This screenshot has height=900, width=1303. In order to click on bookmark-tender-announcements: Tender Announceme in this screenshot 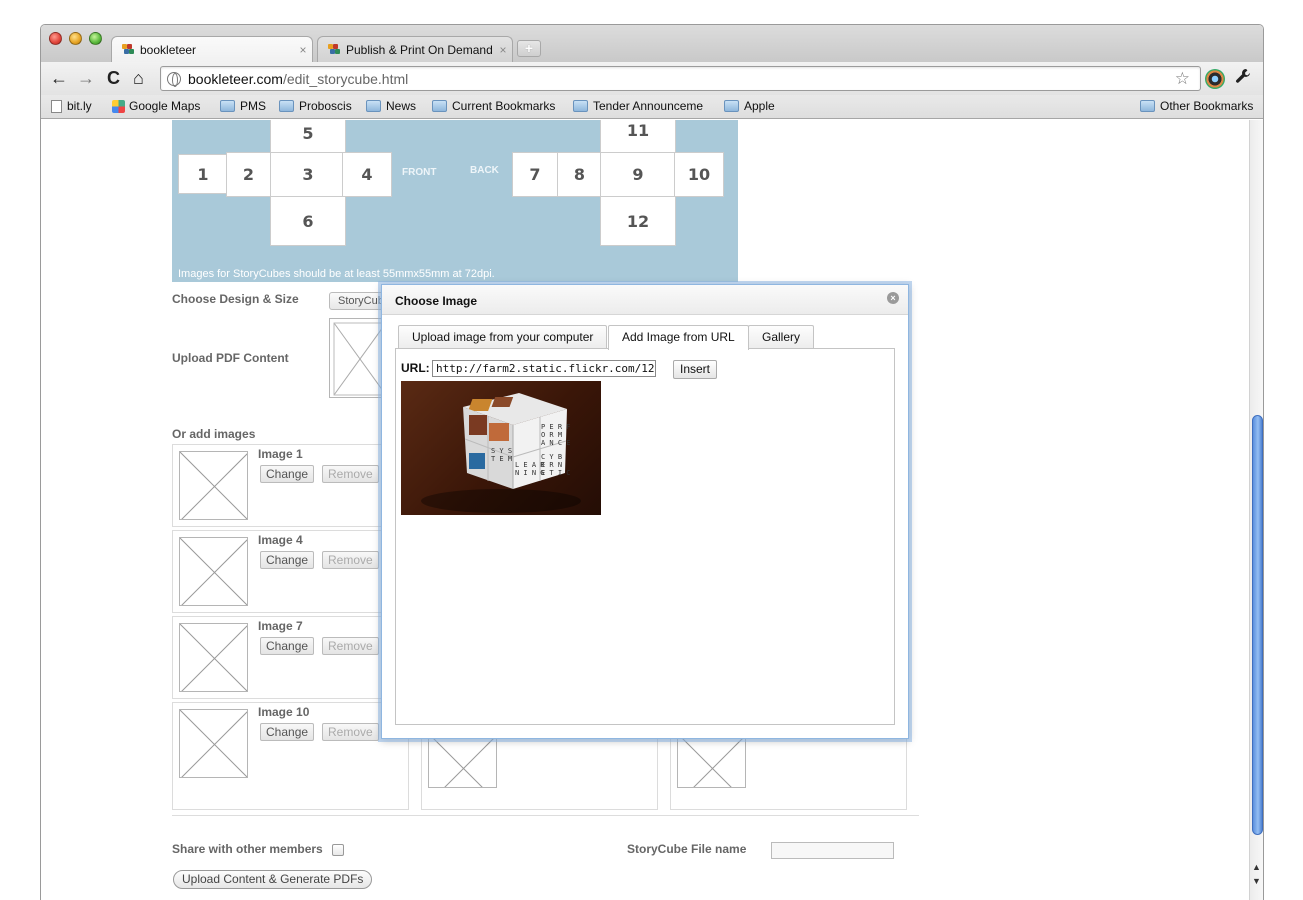, I will do `click(641, 106)`.